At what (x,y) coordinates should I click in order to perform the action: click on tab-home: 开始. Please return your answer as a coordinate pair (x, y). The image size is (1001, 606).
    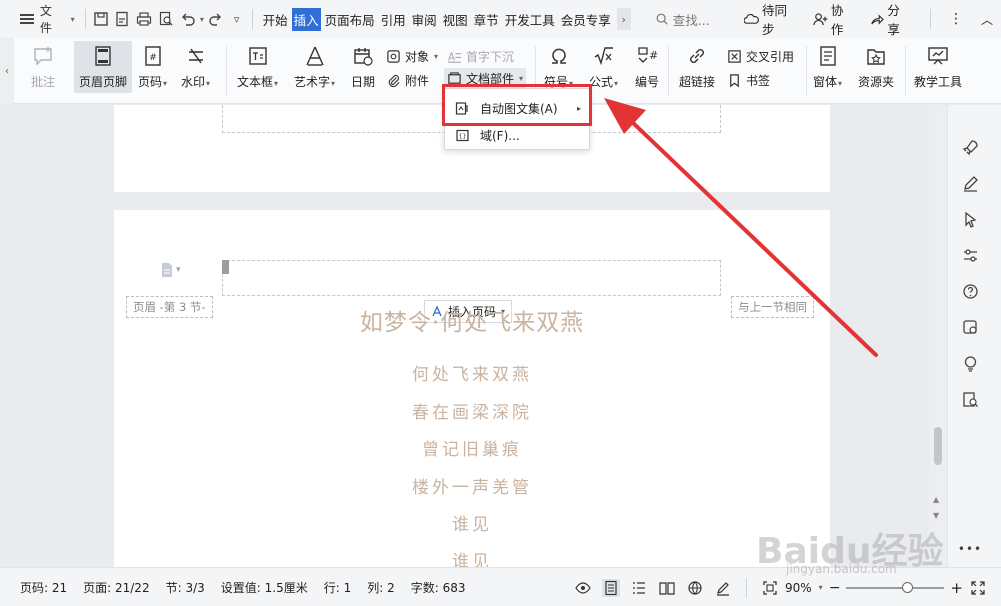
    Looking at the image, I should click on (275, 19).